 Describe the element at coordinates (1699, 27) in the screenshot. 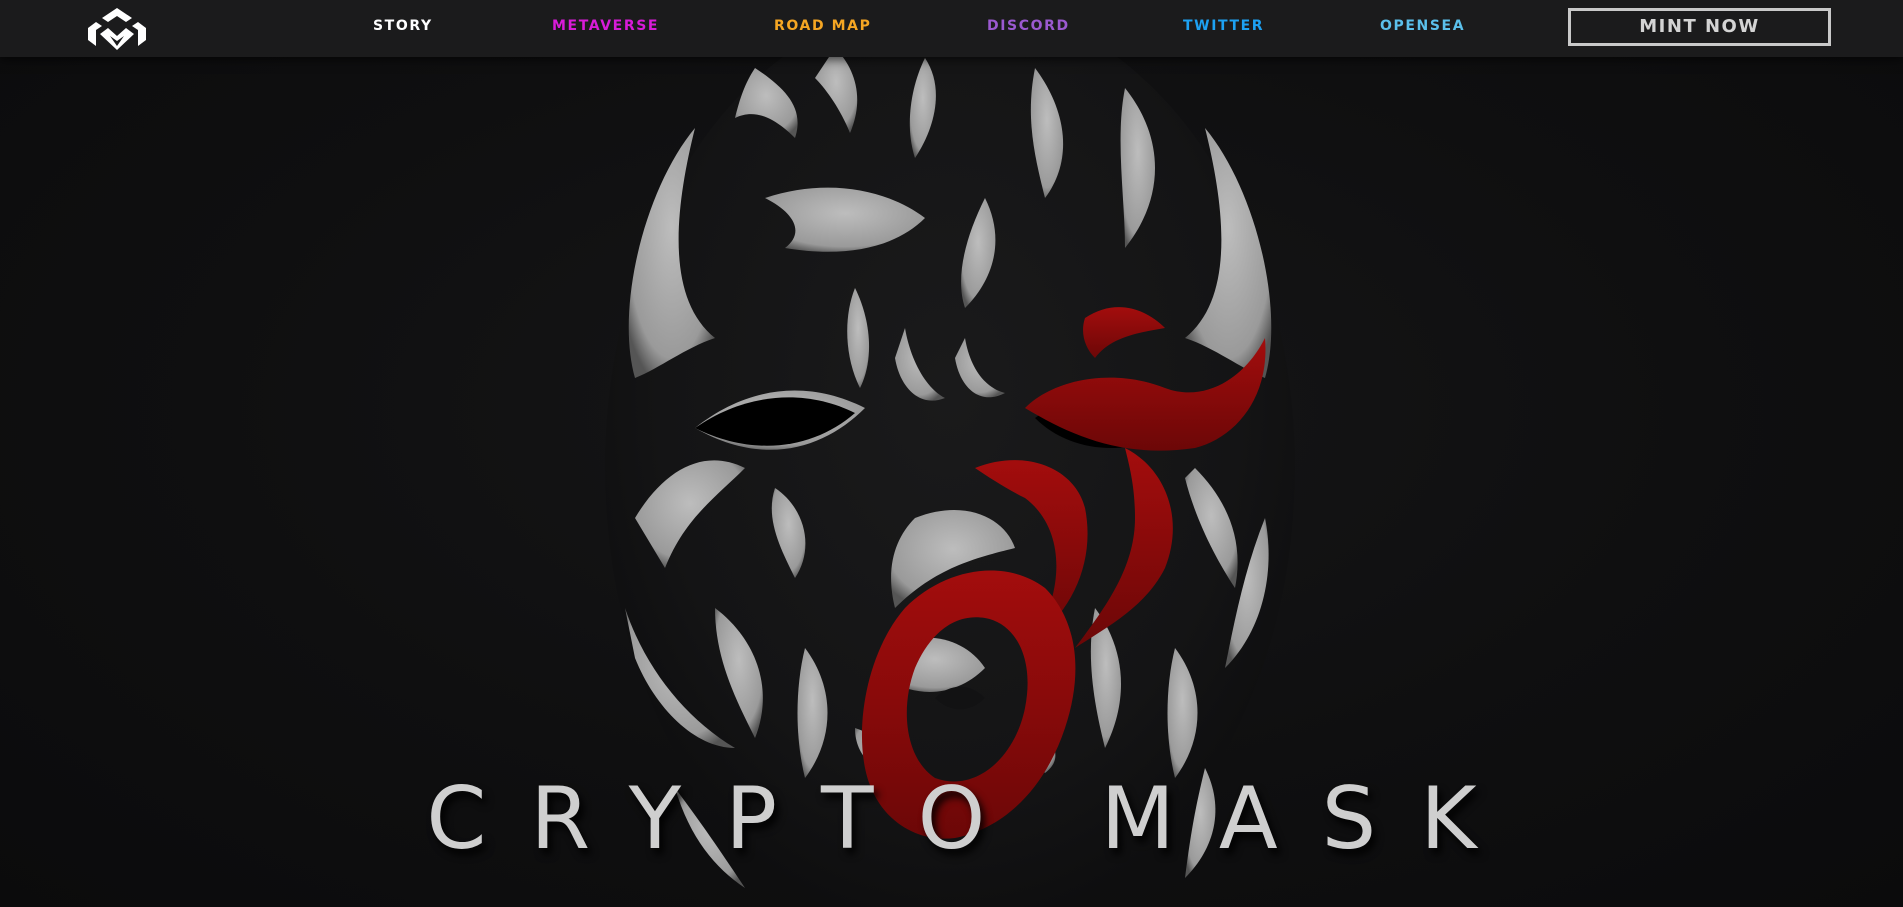

I see `mint-now-button: MINT NOW` at that location.